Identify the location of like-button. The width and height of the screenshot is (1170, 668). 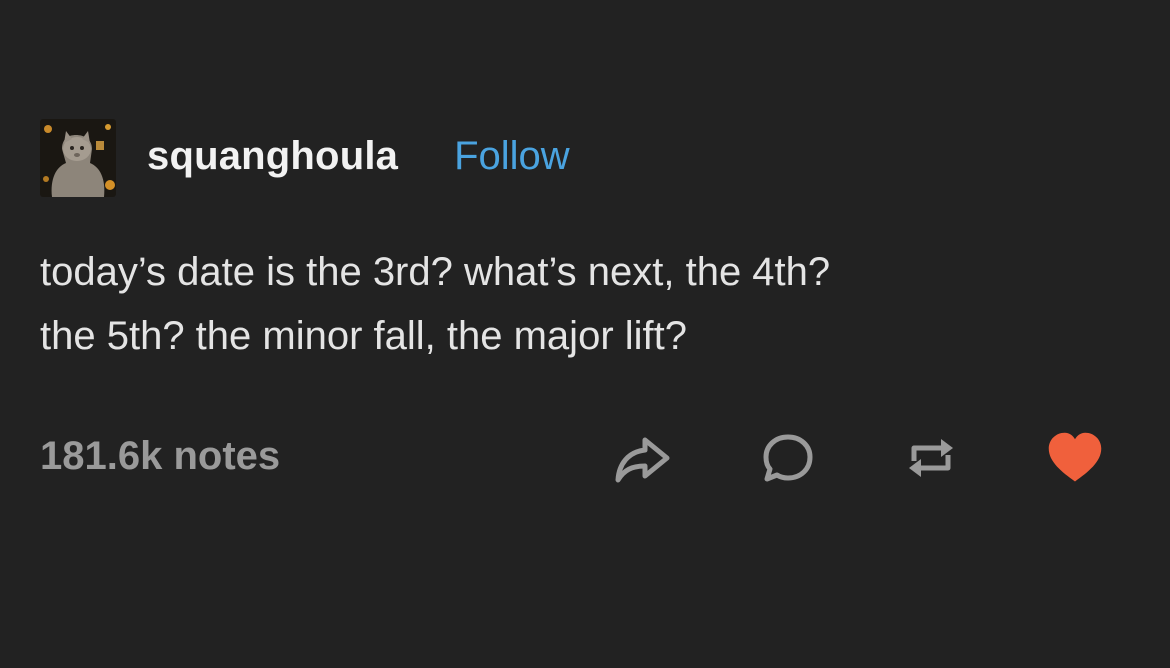
(1075, 458).